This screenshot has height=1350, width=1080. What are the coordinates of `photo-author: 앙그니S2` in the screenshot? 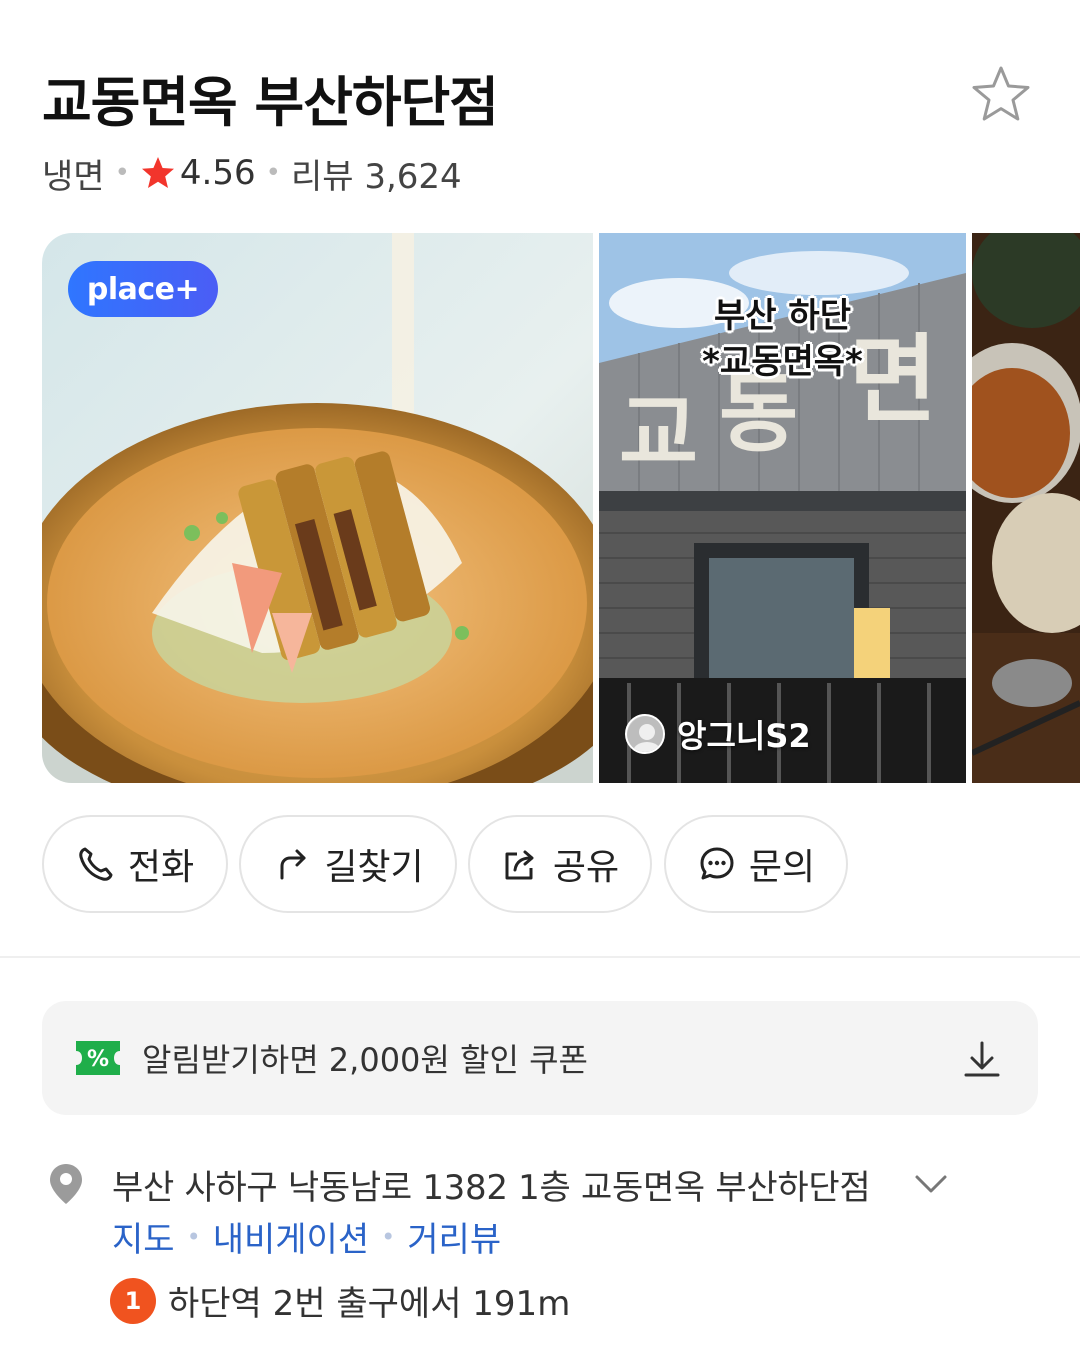 It's located at (718, 734).